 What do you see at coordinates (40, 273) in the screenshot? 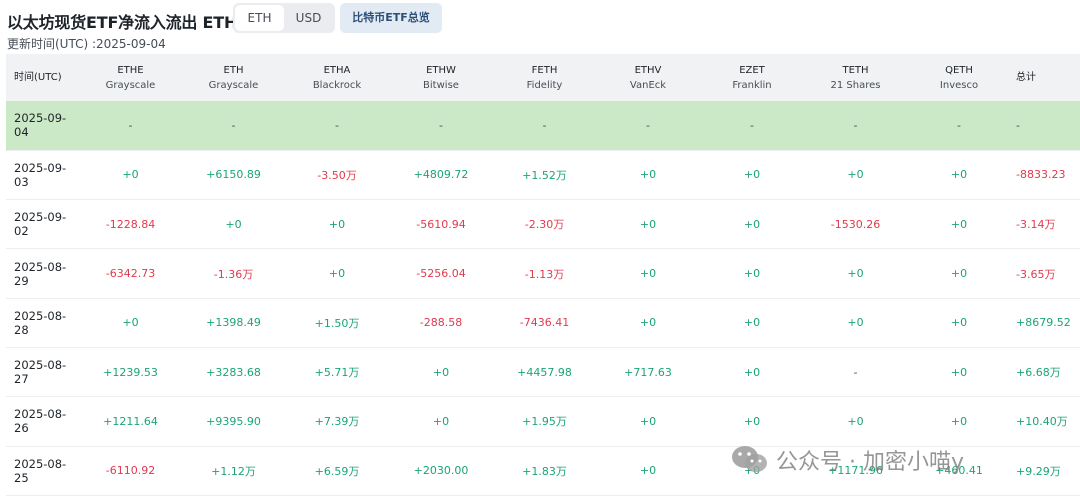
I see `row-date: 2025-08-29` at bounding box center [40, 273].